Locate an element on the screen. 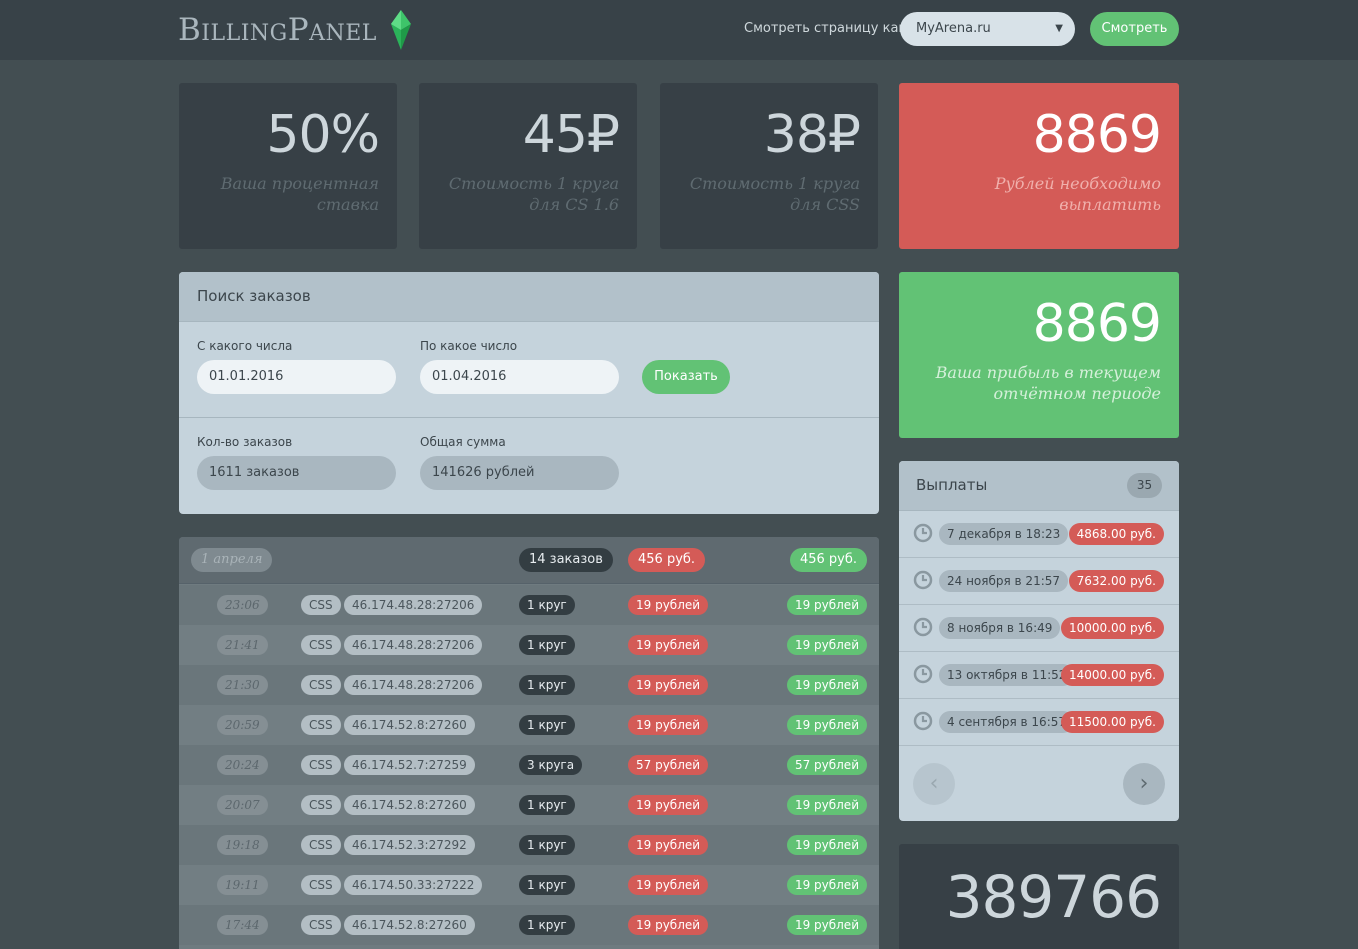 The image size is (1358, 949). to-pay-caption-line2: выплатить is located at coordinates (1110, 204).